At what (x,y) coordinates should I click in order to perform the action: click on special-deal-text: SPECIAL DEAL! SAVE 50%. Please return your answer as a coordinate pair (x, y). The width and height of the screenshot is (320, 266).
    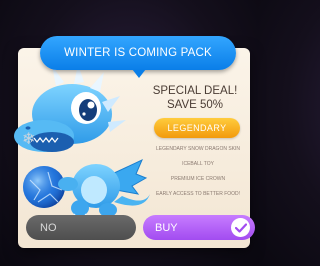
    Looking at the image, I should click on (195, 98).